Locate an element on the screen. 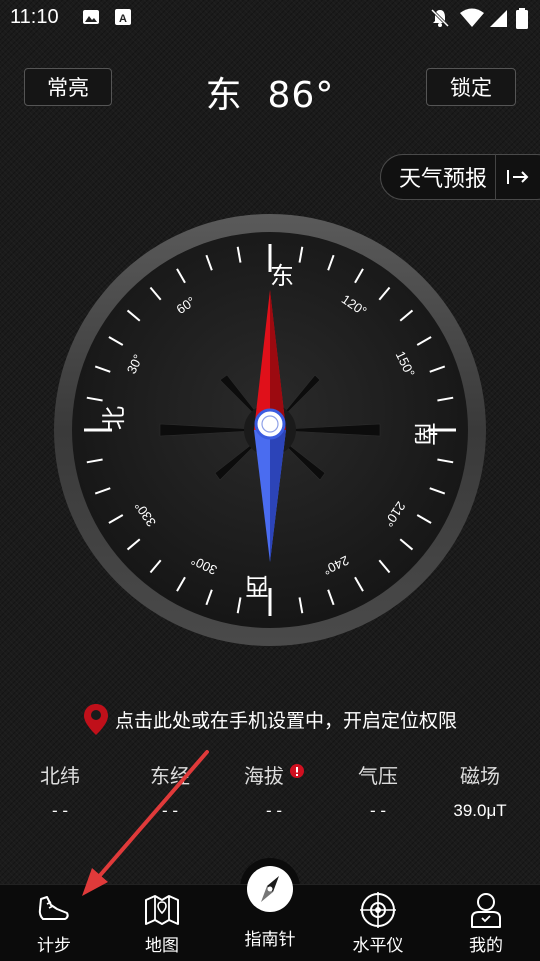  nav-level: 水平仪 is located at coordinates (378, 923).